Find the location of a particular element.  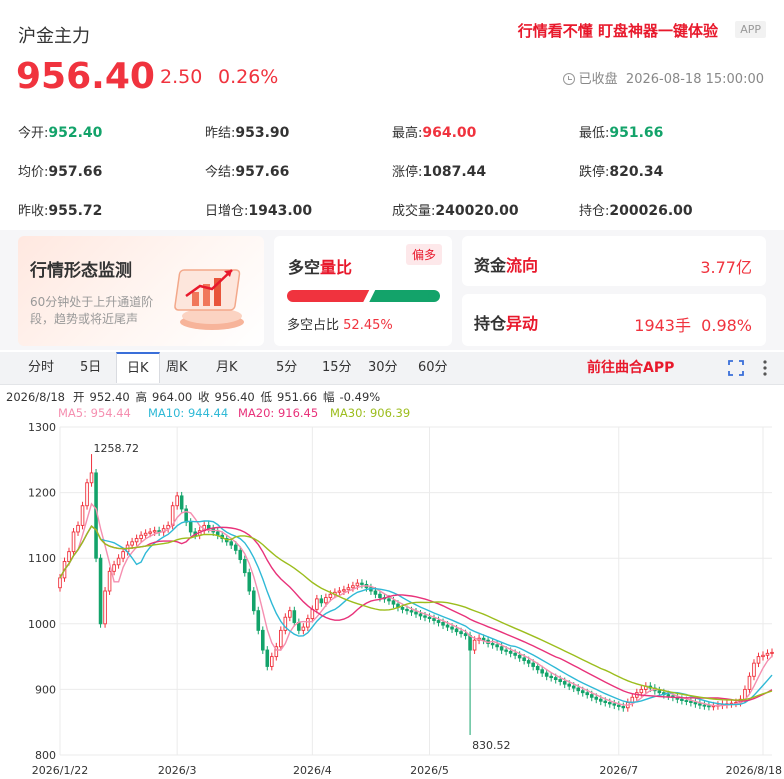

info-amp_label: 幅 is located at coordinates (329, 397).